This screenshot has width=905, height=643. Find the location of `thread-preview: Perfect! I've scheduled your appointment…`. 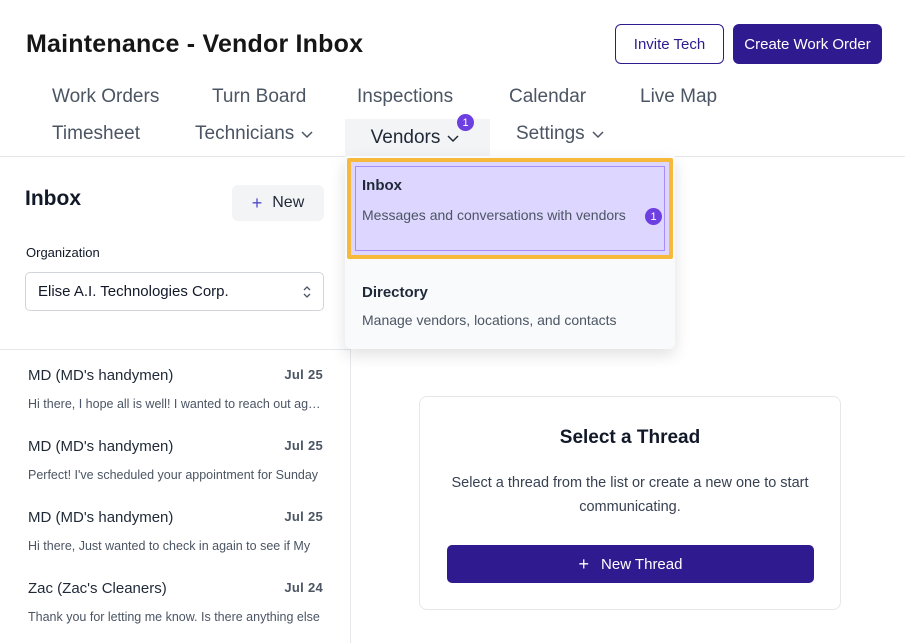

thread-preview: Perfect! I've scheduled your appointment… is located at coordinates (173, 475).